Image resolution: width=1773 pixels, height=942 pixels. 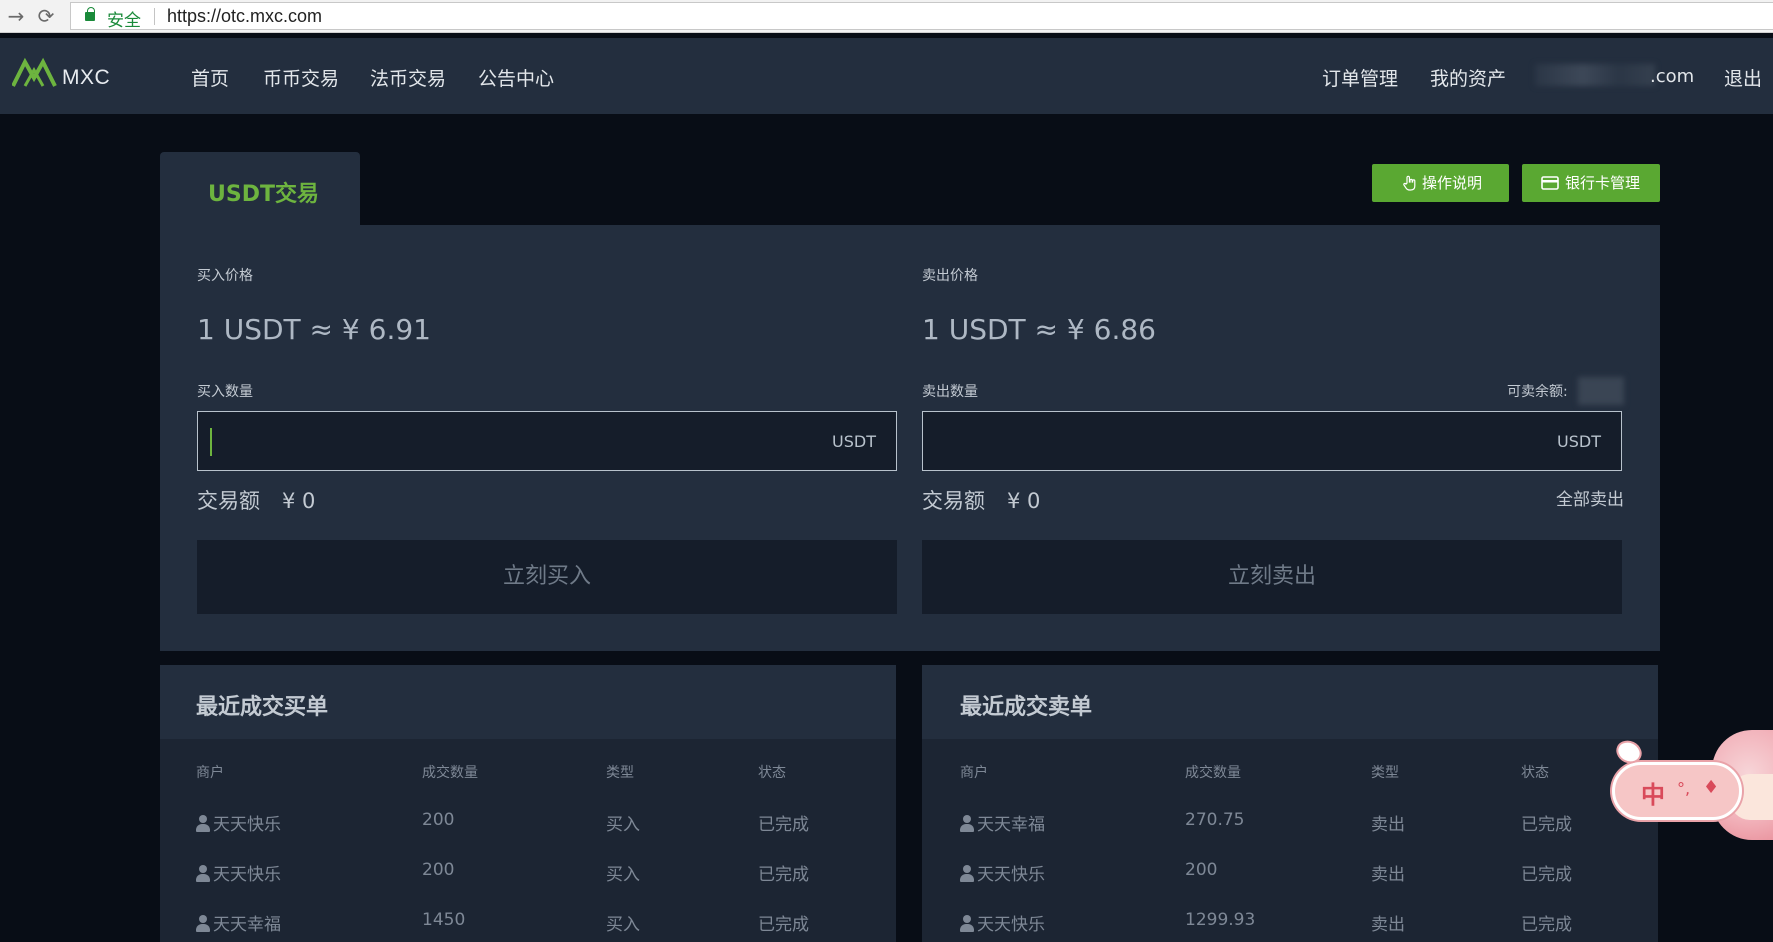 What do you see at coordinates (1537, 392) in the screenshot?
I see `sell-balance-label: 可卖余额:` at bounding box center [1537, 392].